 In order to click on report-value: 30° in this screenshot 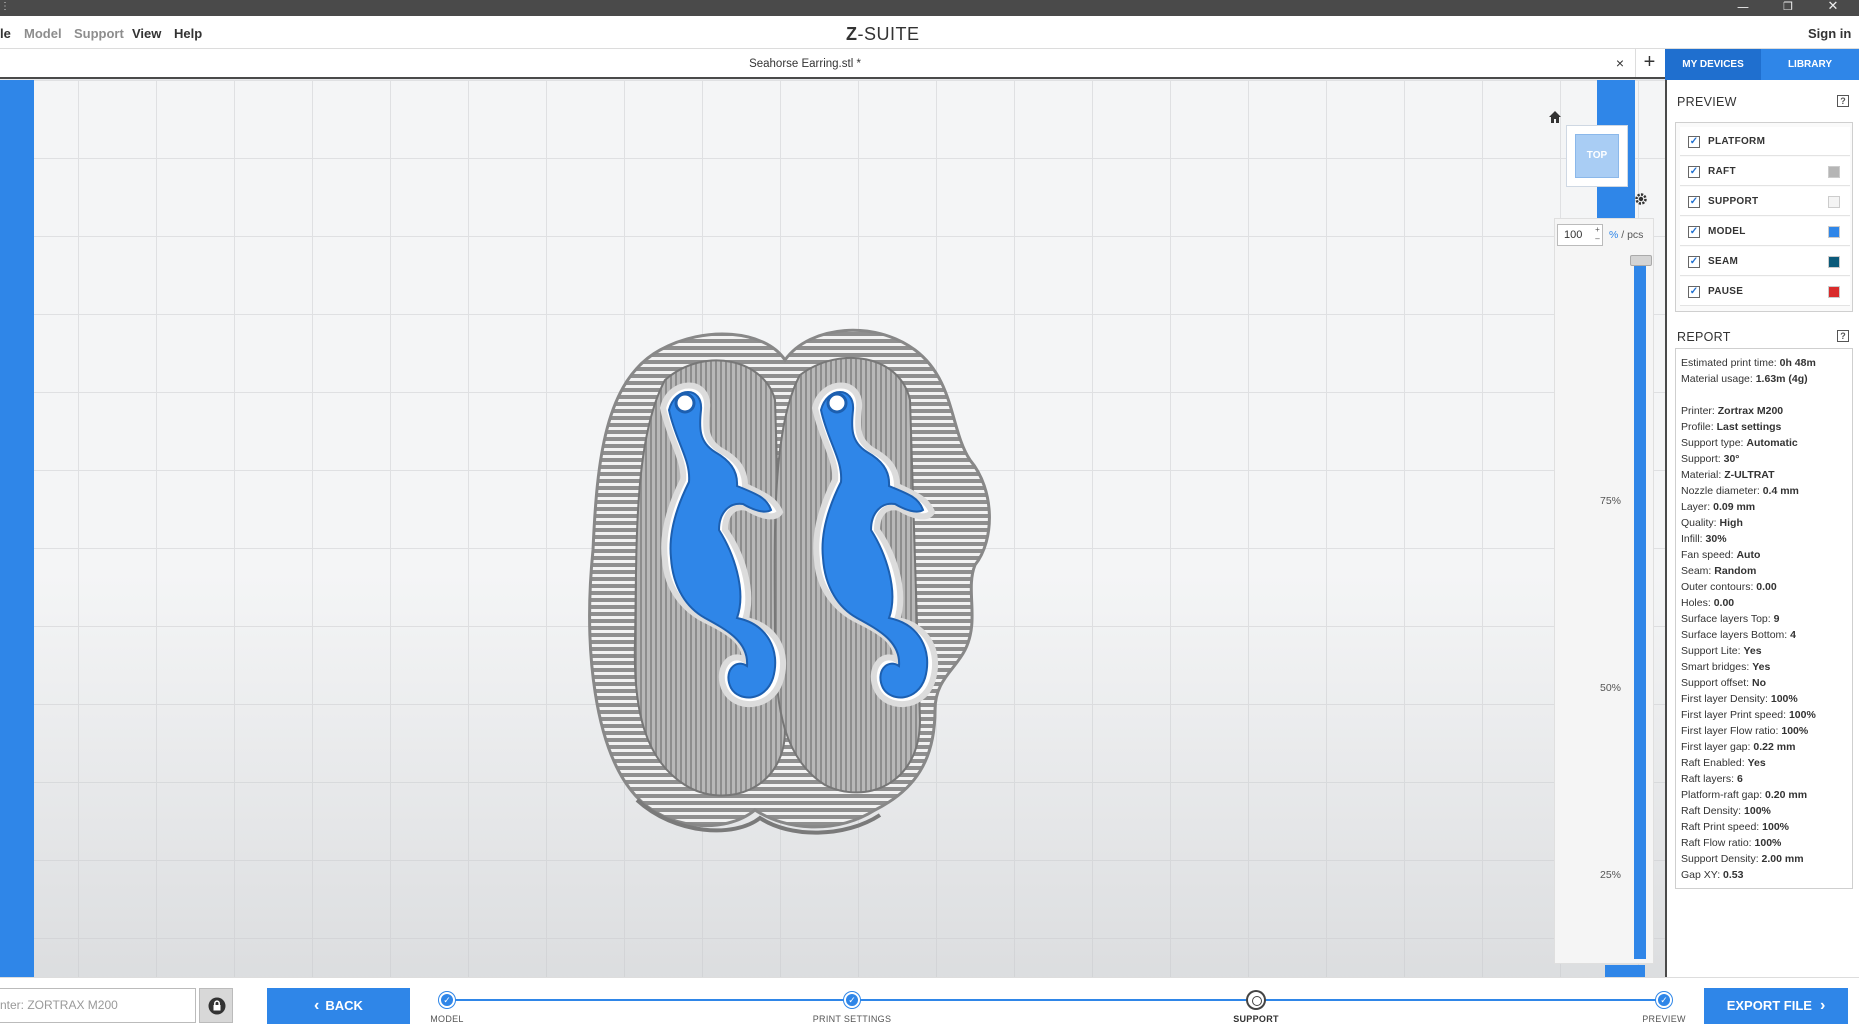, I will do `click(1731, 459)`.